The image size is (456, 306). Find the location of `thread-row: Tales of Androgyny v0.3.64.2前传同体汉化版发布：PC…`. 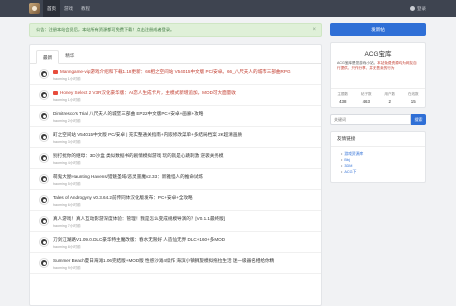

thread-row: Tales of Androgyny v0.3.64.2前传同体汉化版发布：PC… is located at coordinates (175, 200).